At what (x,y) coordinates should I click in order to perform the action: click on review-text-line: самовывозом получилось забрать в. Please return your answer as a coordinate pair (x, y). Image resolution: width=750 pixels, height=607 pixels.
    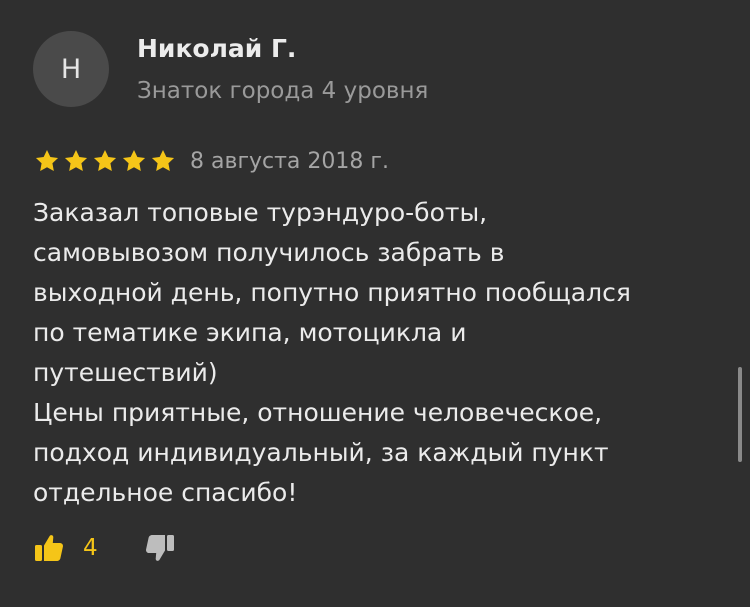
    Looking at the image, I should click on (269, 252).